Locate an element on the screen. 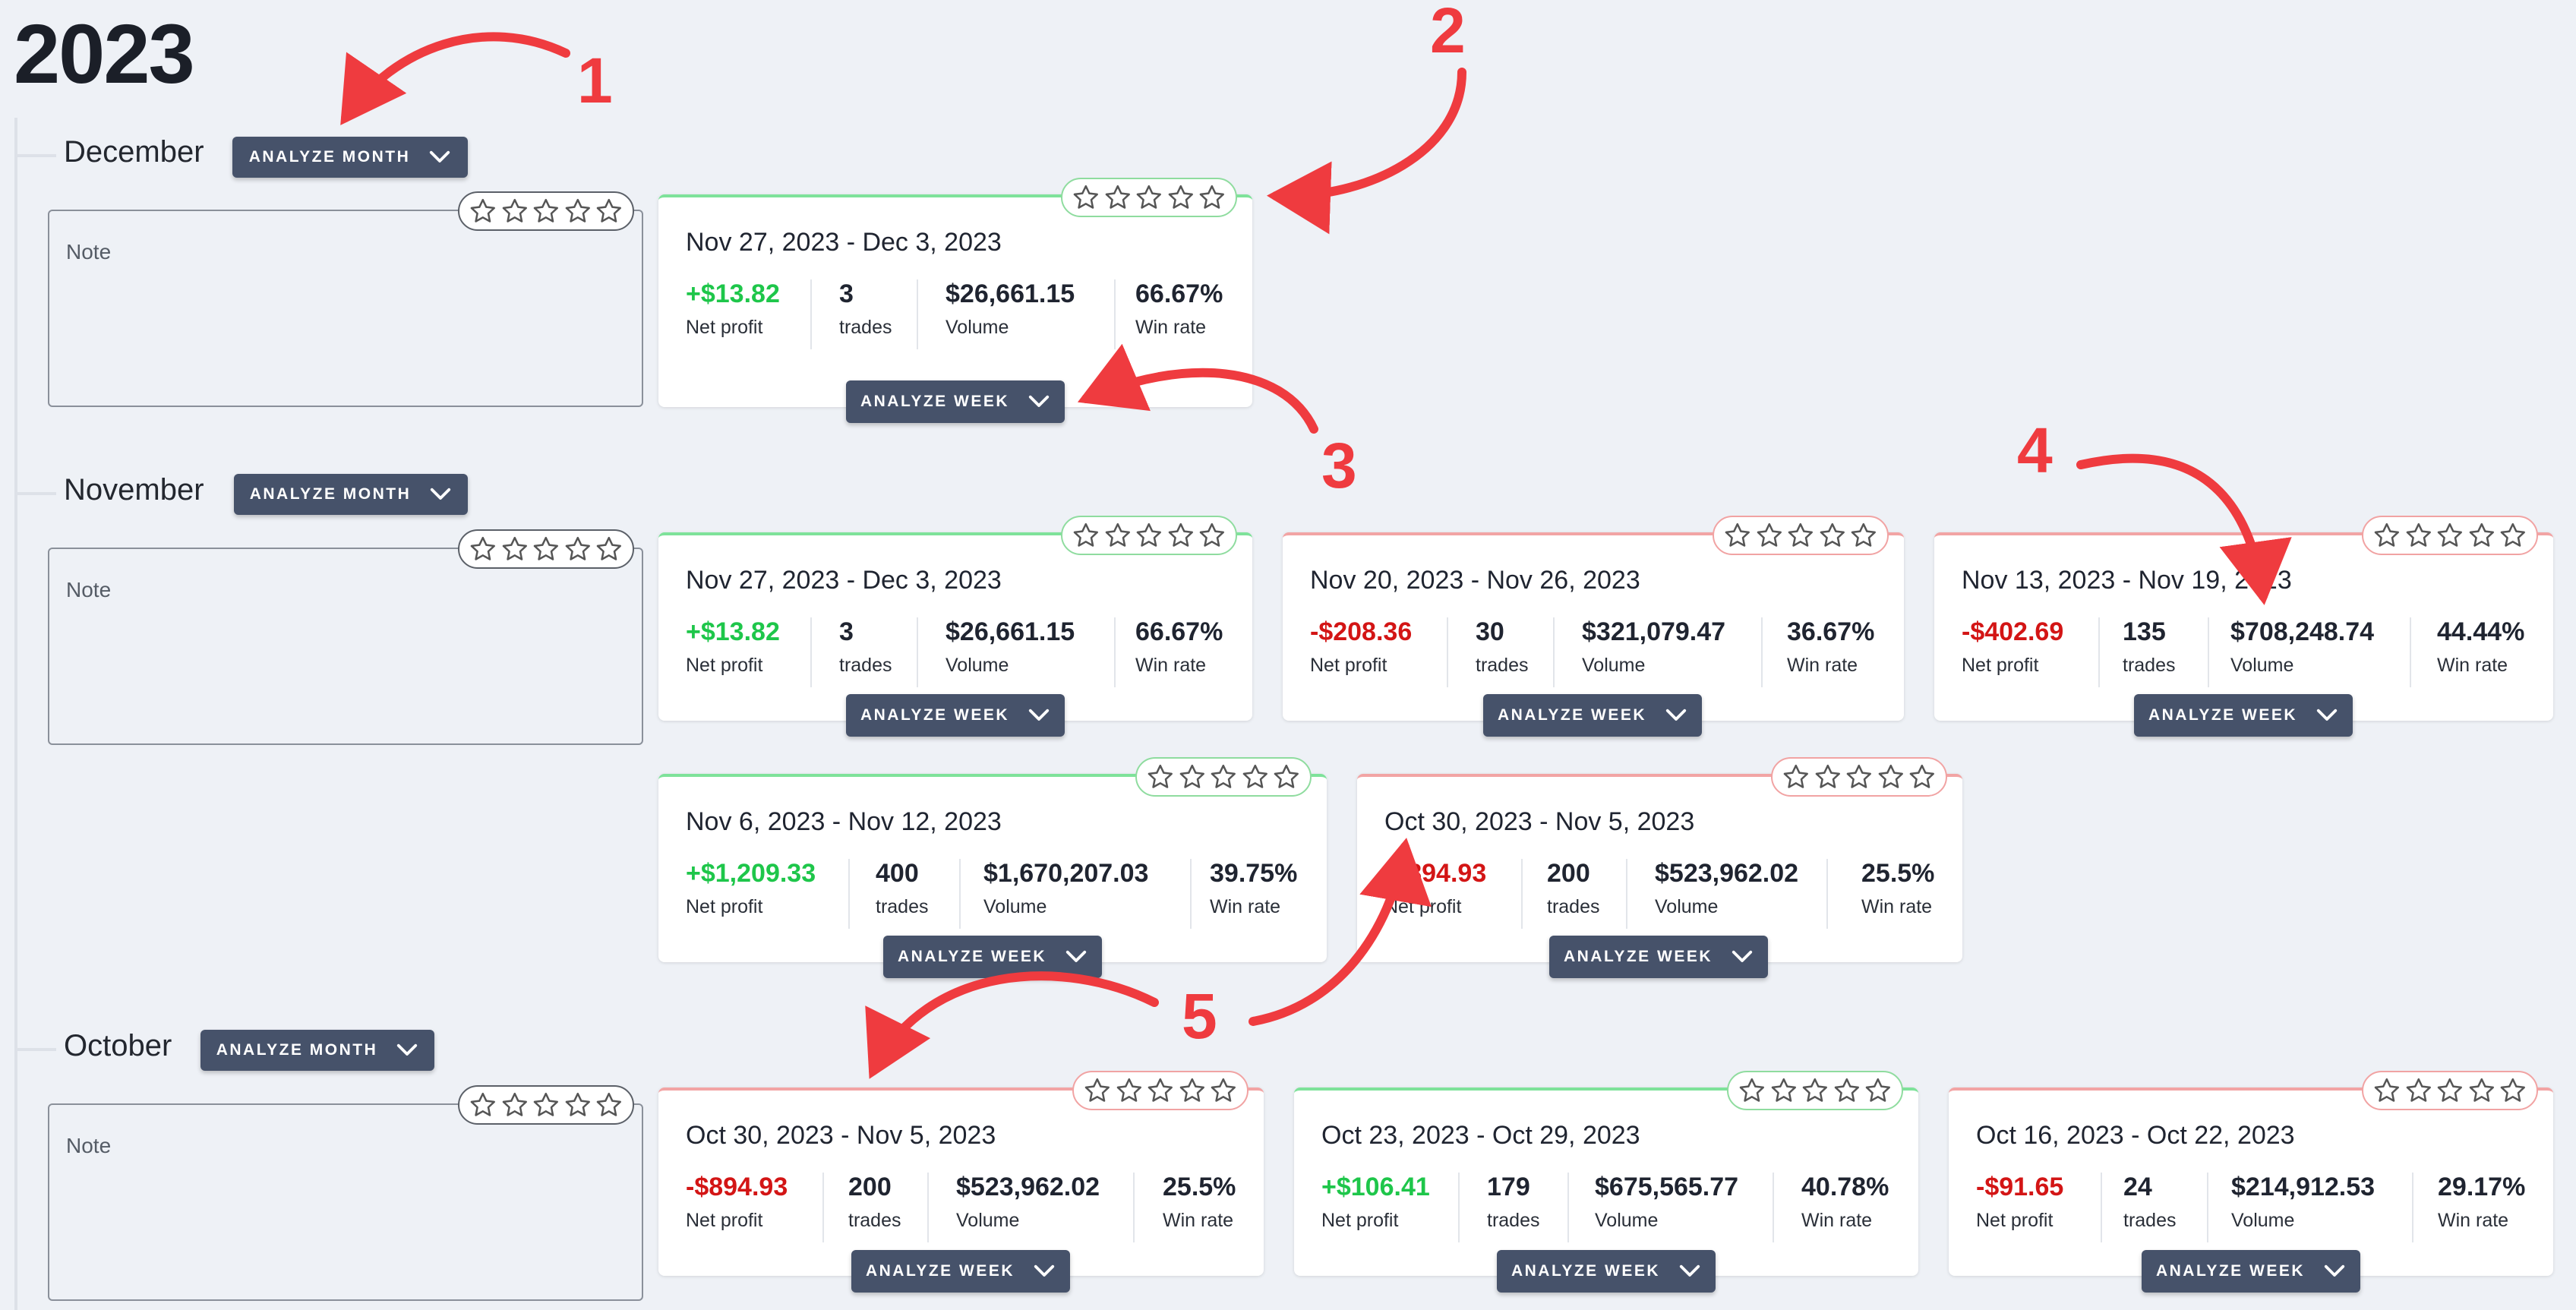 The image size is (2576, 1310). week-range: Oct 23, 2023 - Oct 29, 2023 is located at coordinates (1480, 1135).